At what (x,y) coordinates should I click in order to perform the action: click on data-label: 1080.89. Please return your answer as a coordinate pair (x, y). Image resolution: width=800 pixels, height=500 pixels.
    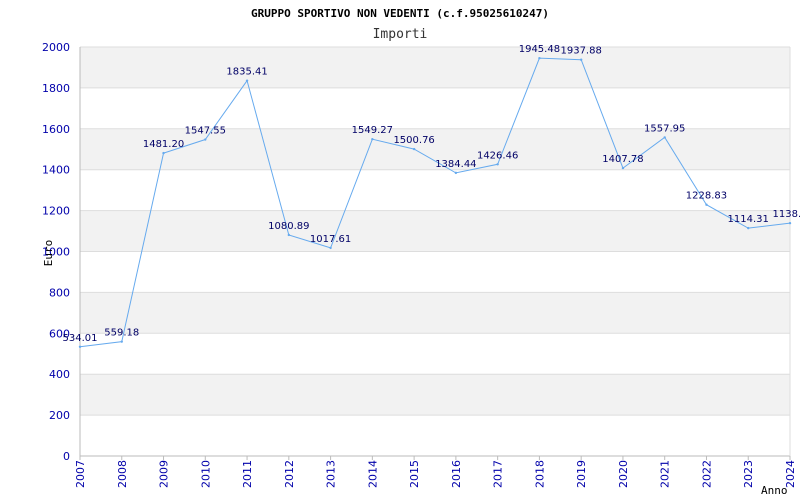
    Looking at the image, I should click on (288, 226).